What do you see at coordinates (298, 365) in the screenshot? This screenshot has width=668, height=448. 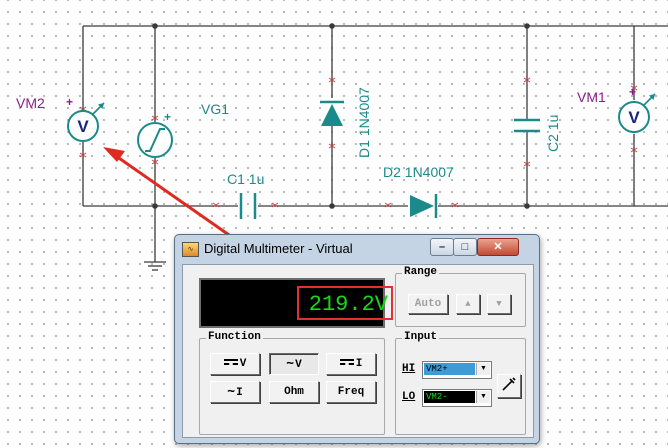 I see `ac-voltage-label: V` at bounding box center [298, 365].